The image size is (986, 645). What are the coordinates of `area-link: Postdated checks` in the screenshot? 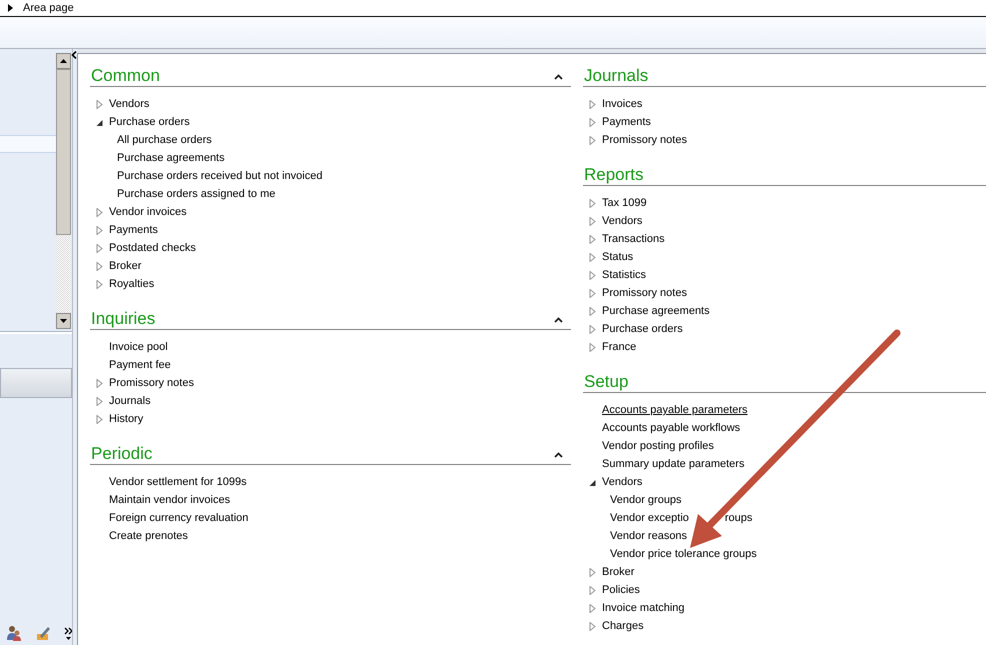 It's located at (152, 248).